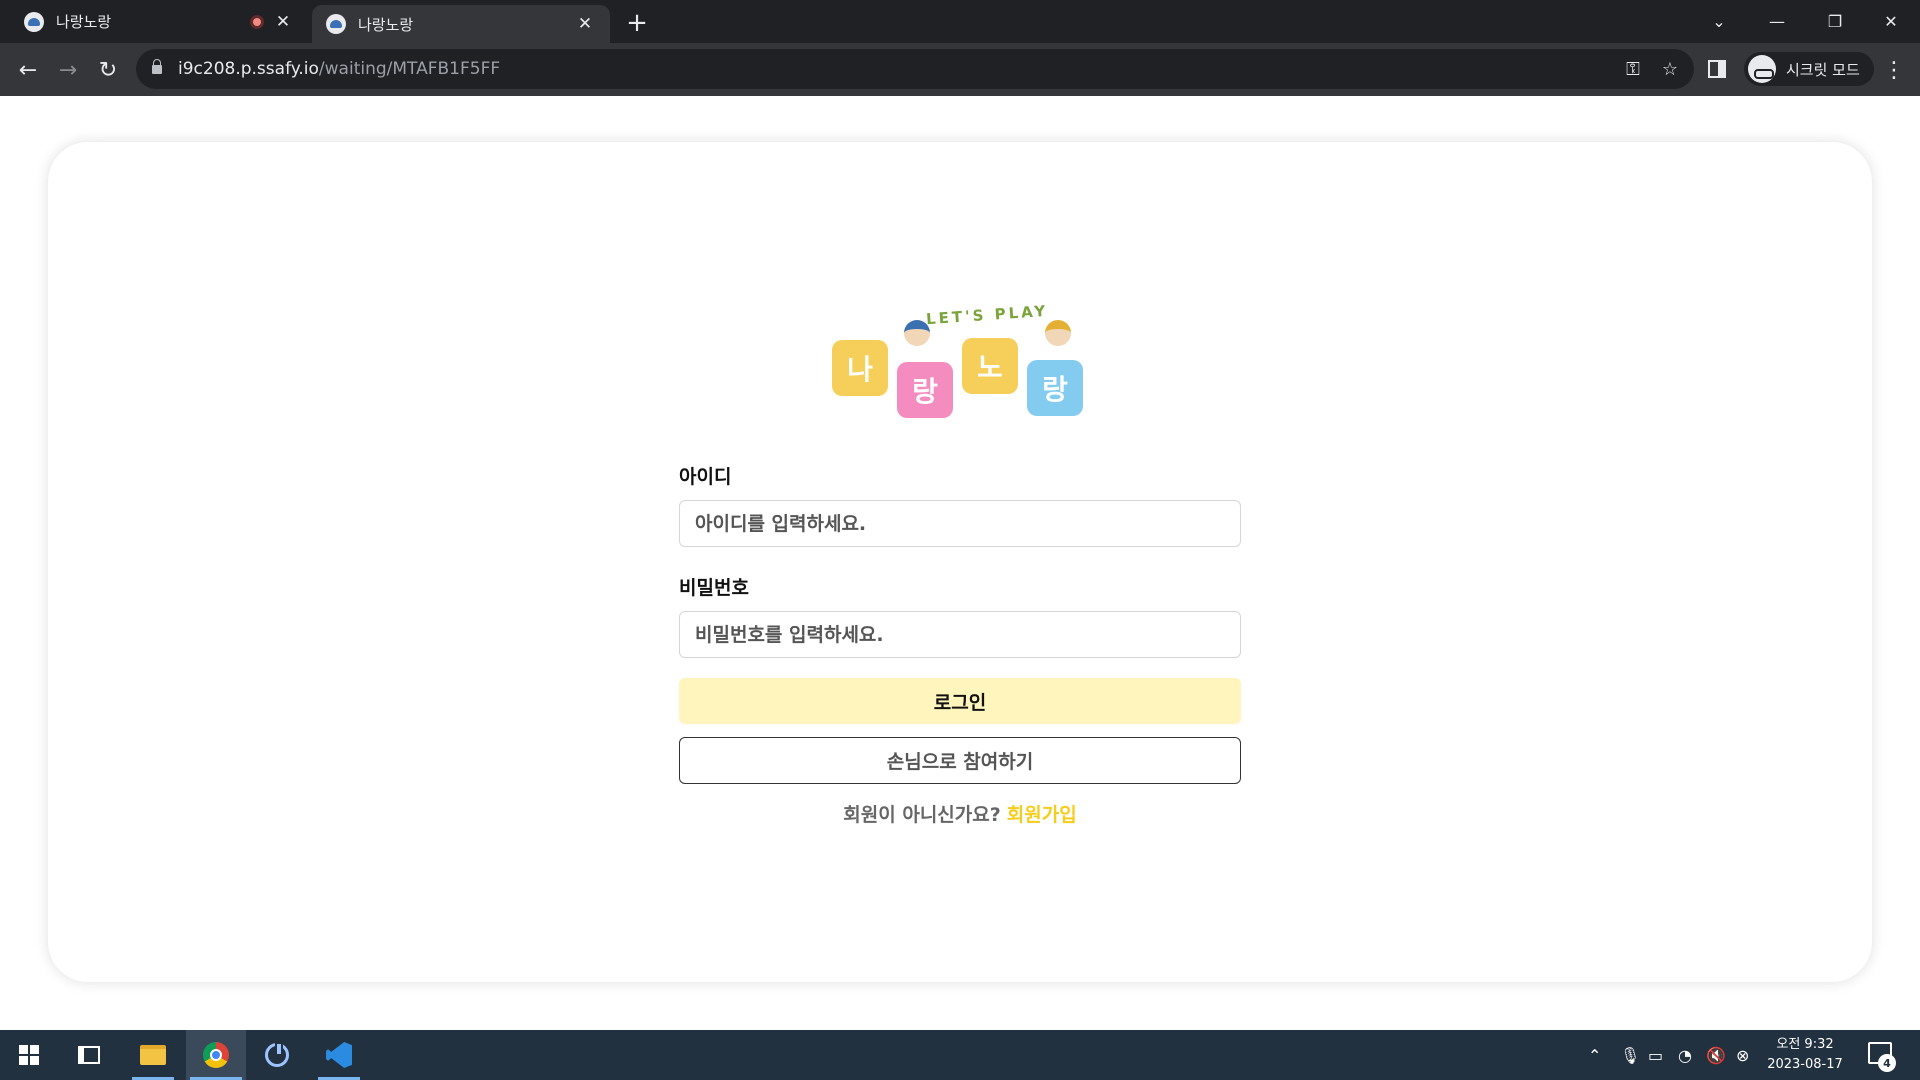  Describe the element at coordinates (339, 69) in the screenshot. I see `url-text: i9c208.p.ssafy.io/waiting/MTAFB1F5FF` at that location.